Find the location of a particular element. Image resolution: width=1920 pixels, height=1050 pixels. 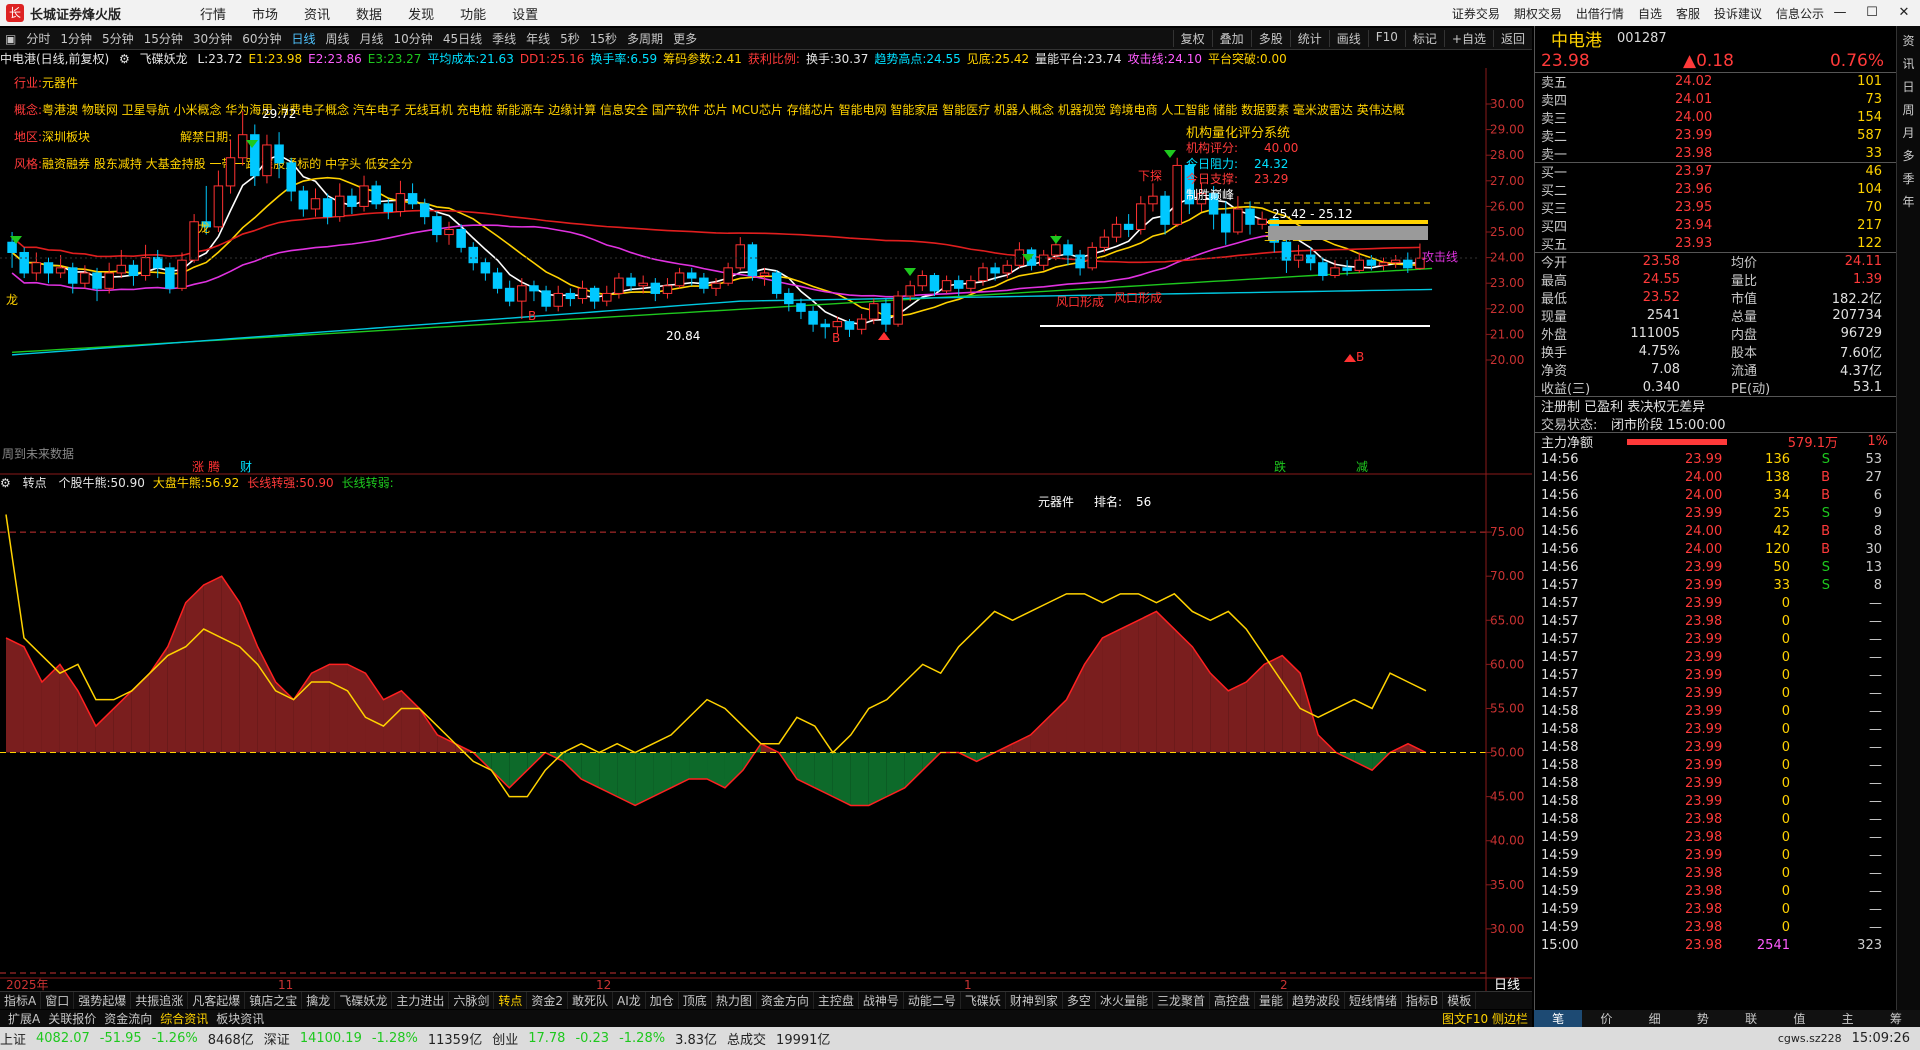

quote-tab: 细 is located at coordinates (1655, 1018).